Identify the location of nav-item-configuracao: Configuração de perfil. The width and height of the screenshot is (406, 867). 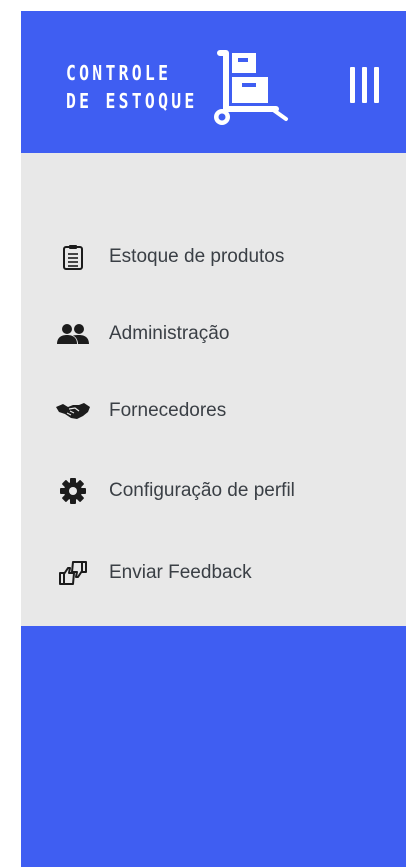
(213, 491).